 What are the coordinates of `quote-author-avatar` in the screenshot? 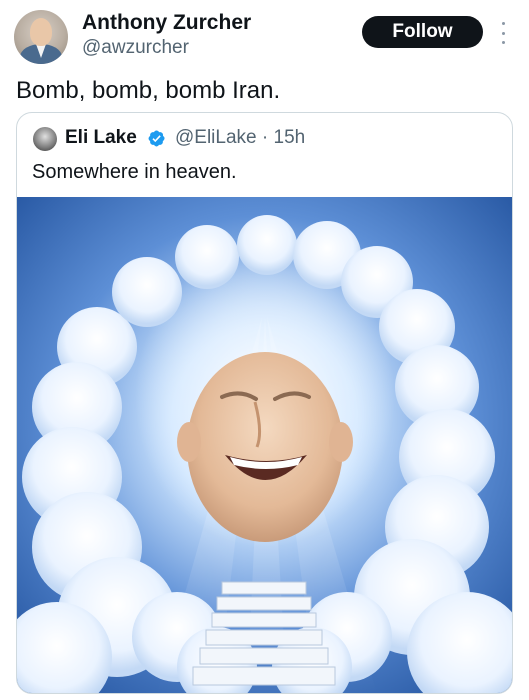 It's located at (45, 139).